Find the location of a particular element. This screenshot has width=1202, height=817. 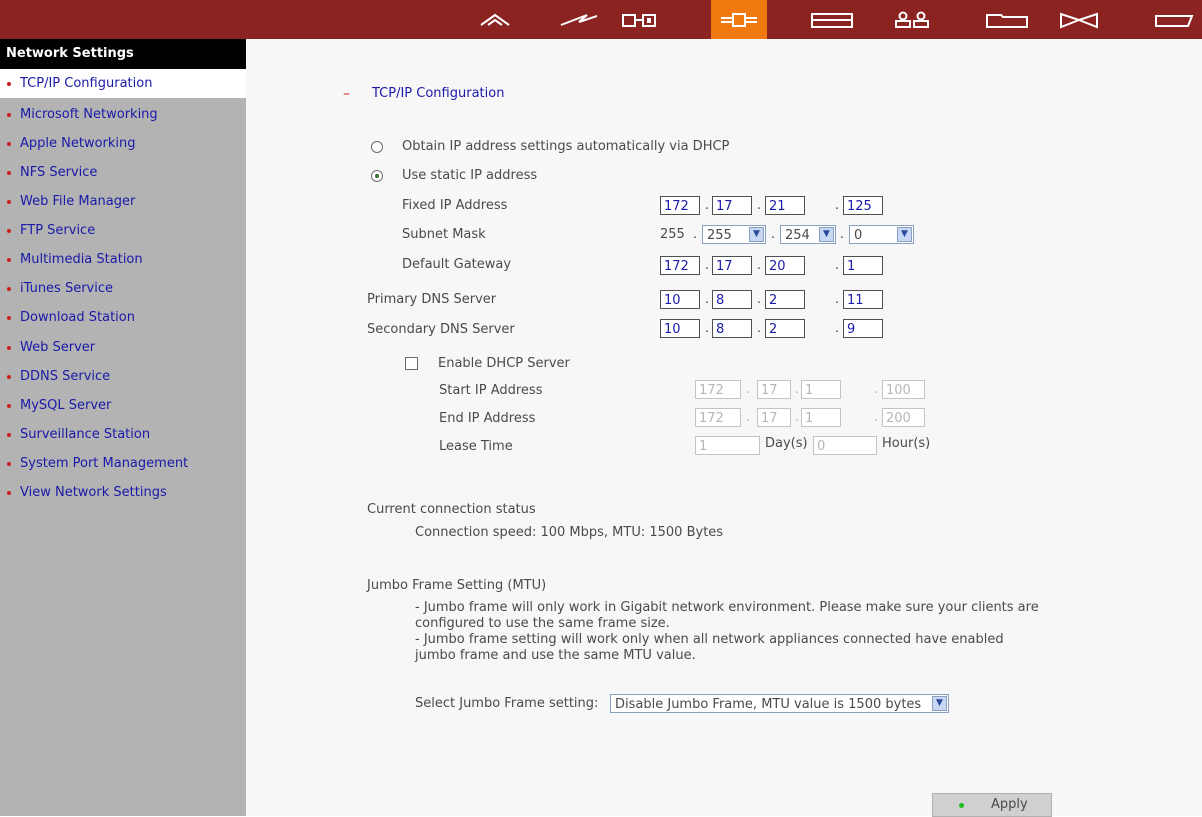

enable-dhcp-server-label: Enable DHCP Server is located at coordinates (504, 363).